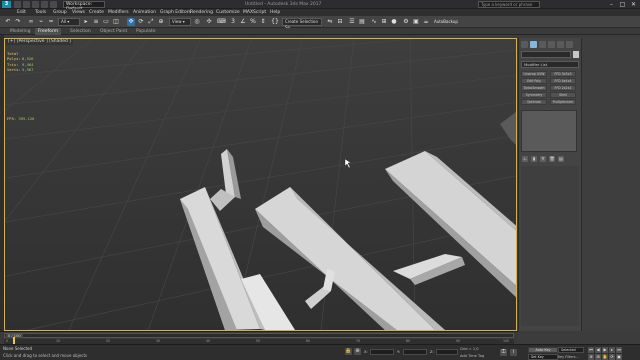  I want to click on configure-modifier-sets-icon: ▤, so click(561, 159).